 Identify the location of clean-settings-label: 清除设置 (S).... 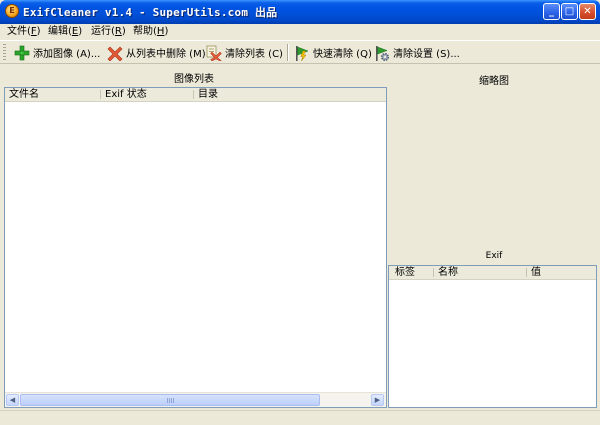
(426, 54).